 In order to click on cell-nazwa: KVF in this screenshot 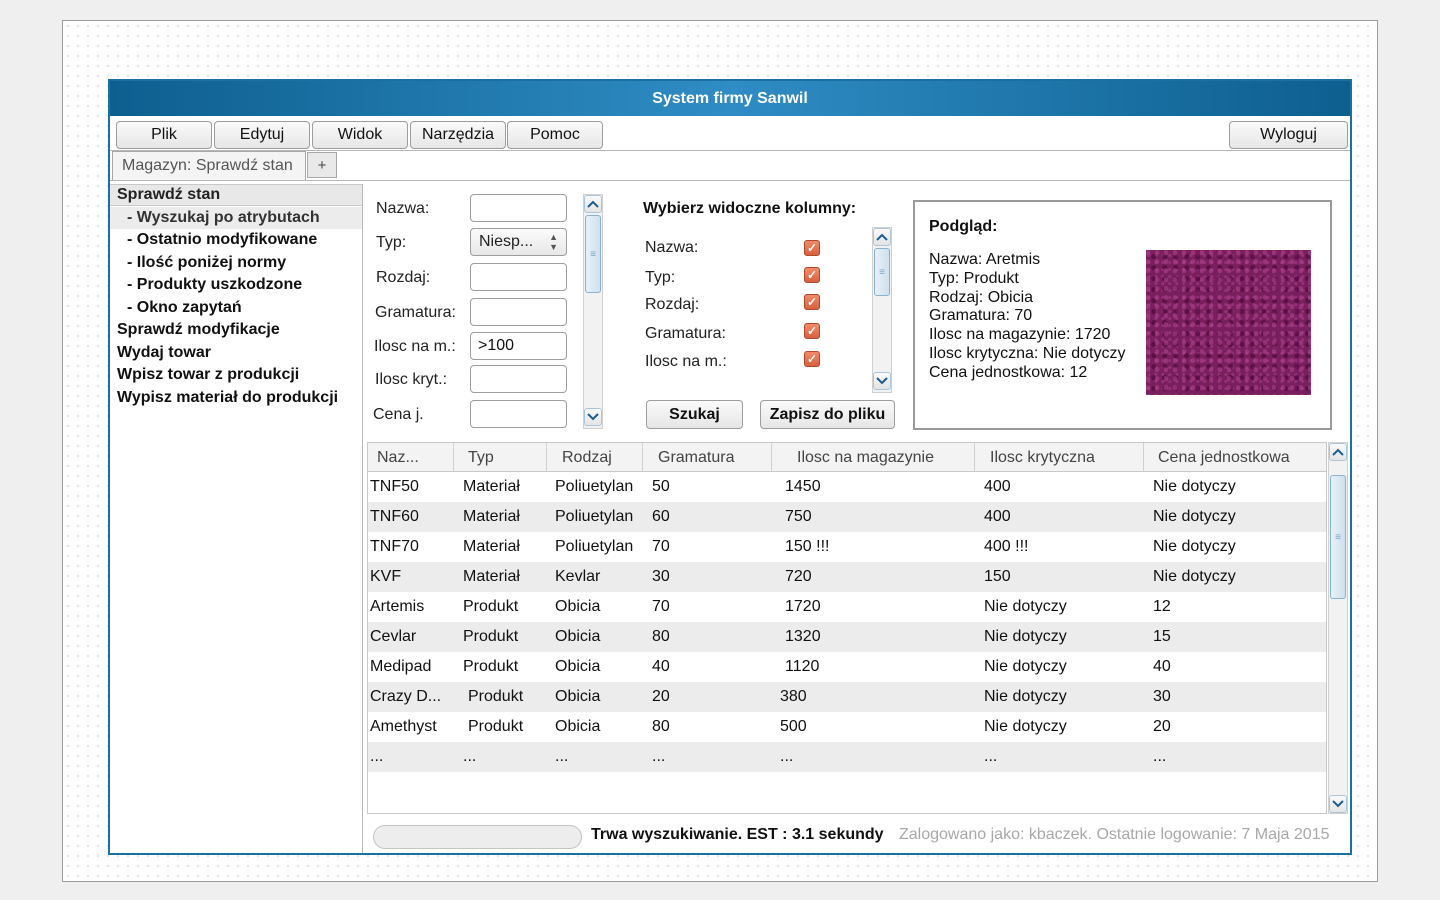, I will do `click(386, 576)`.